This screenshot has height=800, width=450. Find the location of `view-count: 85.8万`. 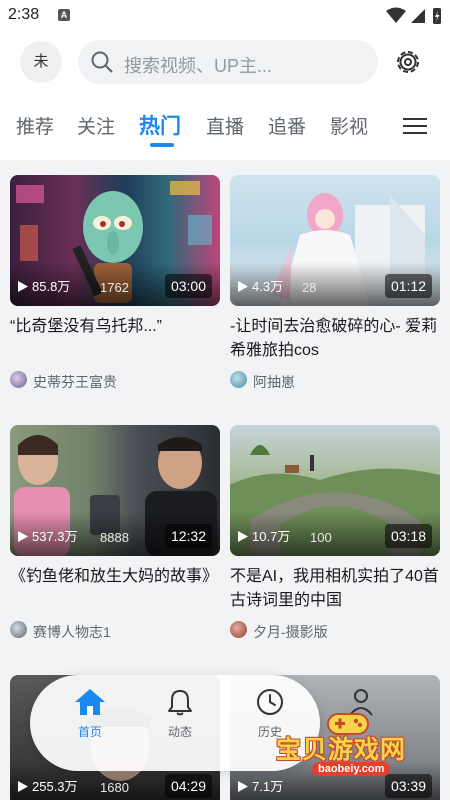

view-count: 85.8万 is located at coordinates (51, 286).